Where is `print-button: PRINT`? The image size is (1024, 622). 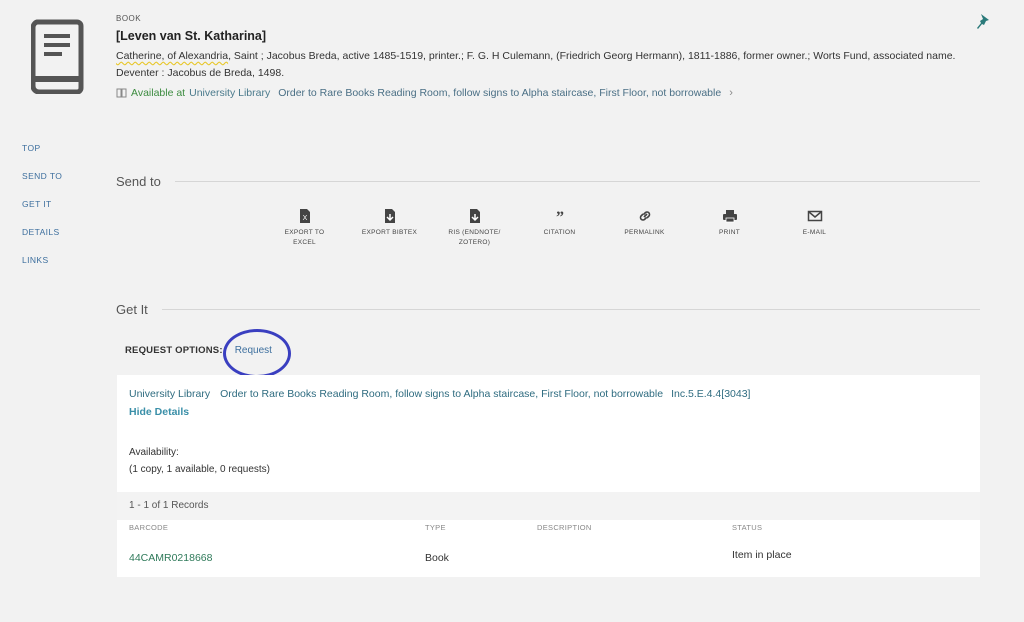
print-button: PRINT is located at coordinates (729, 228).